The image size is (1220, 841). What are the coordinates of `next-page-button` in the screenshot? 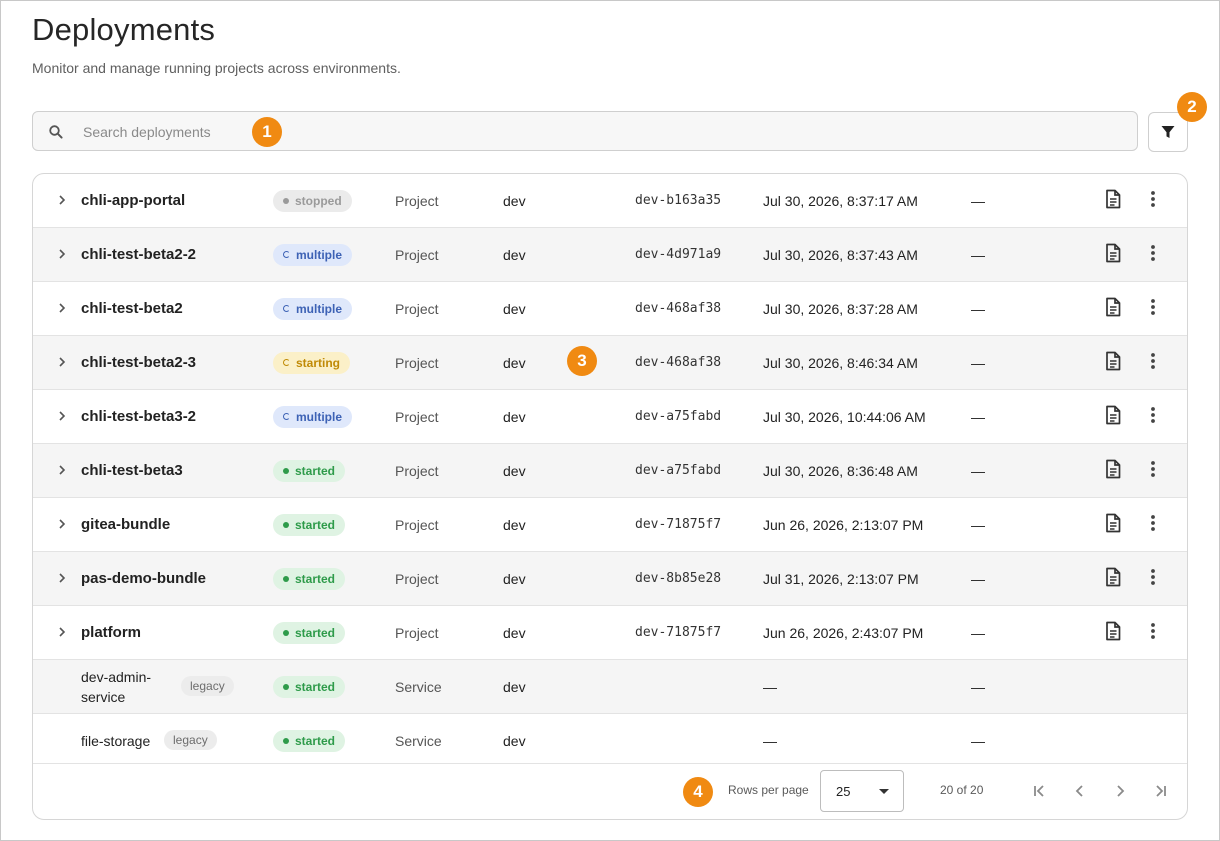 It's located at (1120, 791).